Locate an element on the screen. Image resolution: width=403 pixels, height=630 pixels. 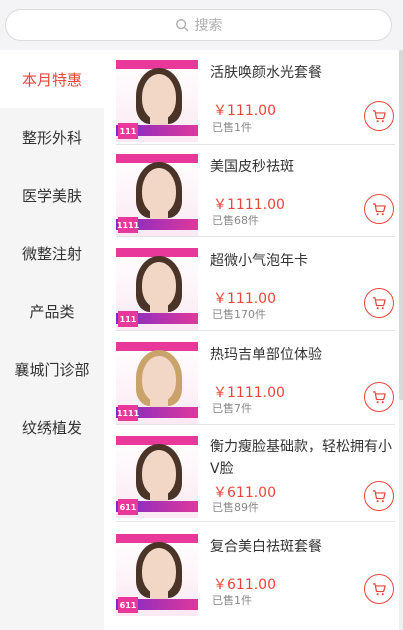
product-title: 复合美白祛斑套餐 is located at coordinates (266, 547).